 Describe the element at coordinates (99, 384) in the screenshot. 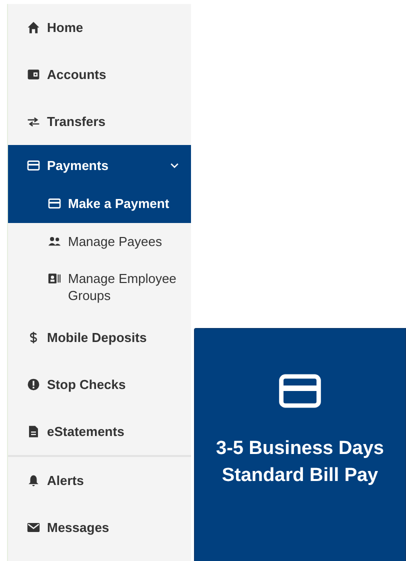

I see `nav-item: Stop Checks` at that location.